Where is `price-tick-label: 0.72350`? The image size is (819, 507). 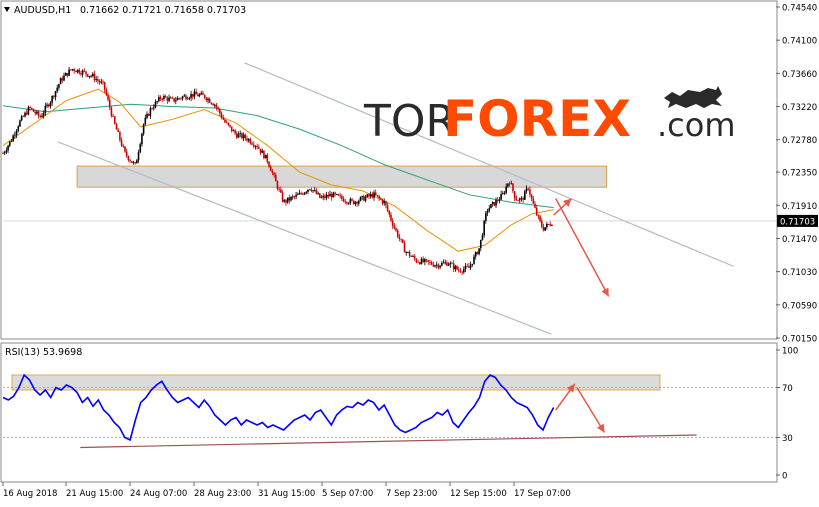
price-tick-label: 0.72350 is located at coordinates (799, 174).